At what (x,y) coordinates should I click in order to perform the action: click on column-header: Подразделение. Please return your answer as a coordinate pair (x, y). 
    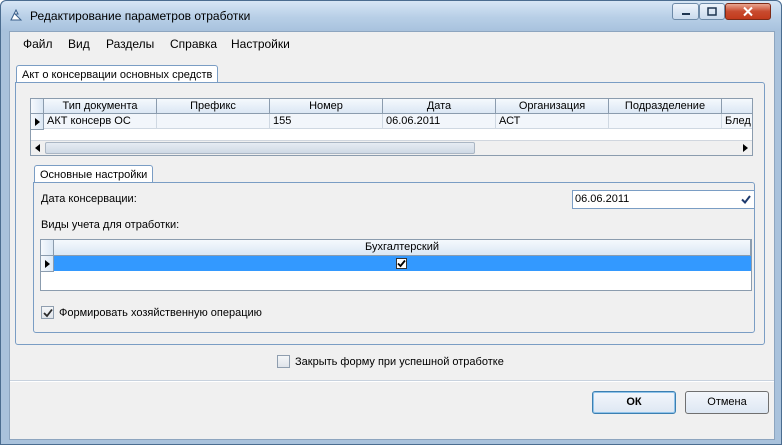
    Looking at the image, I should click on (665, 106).